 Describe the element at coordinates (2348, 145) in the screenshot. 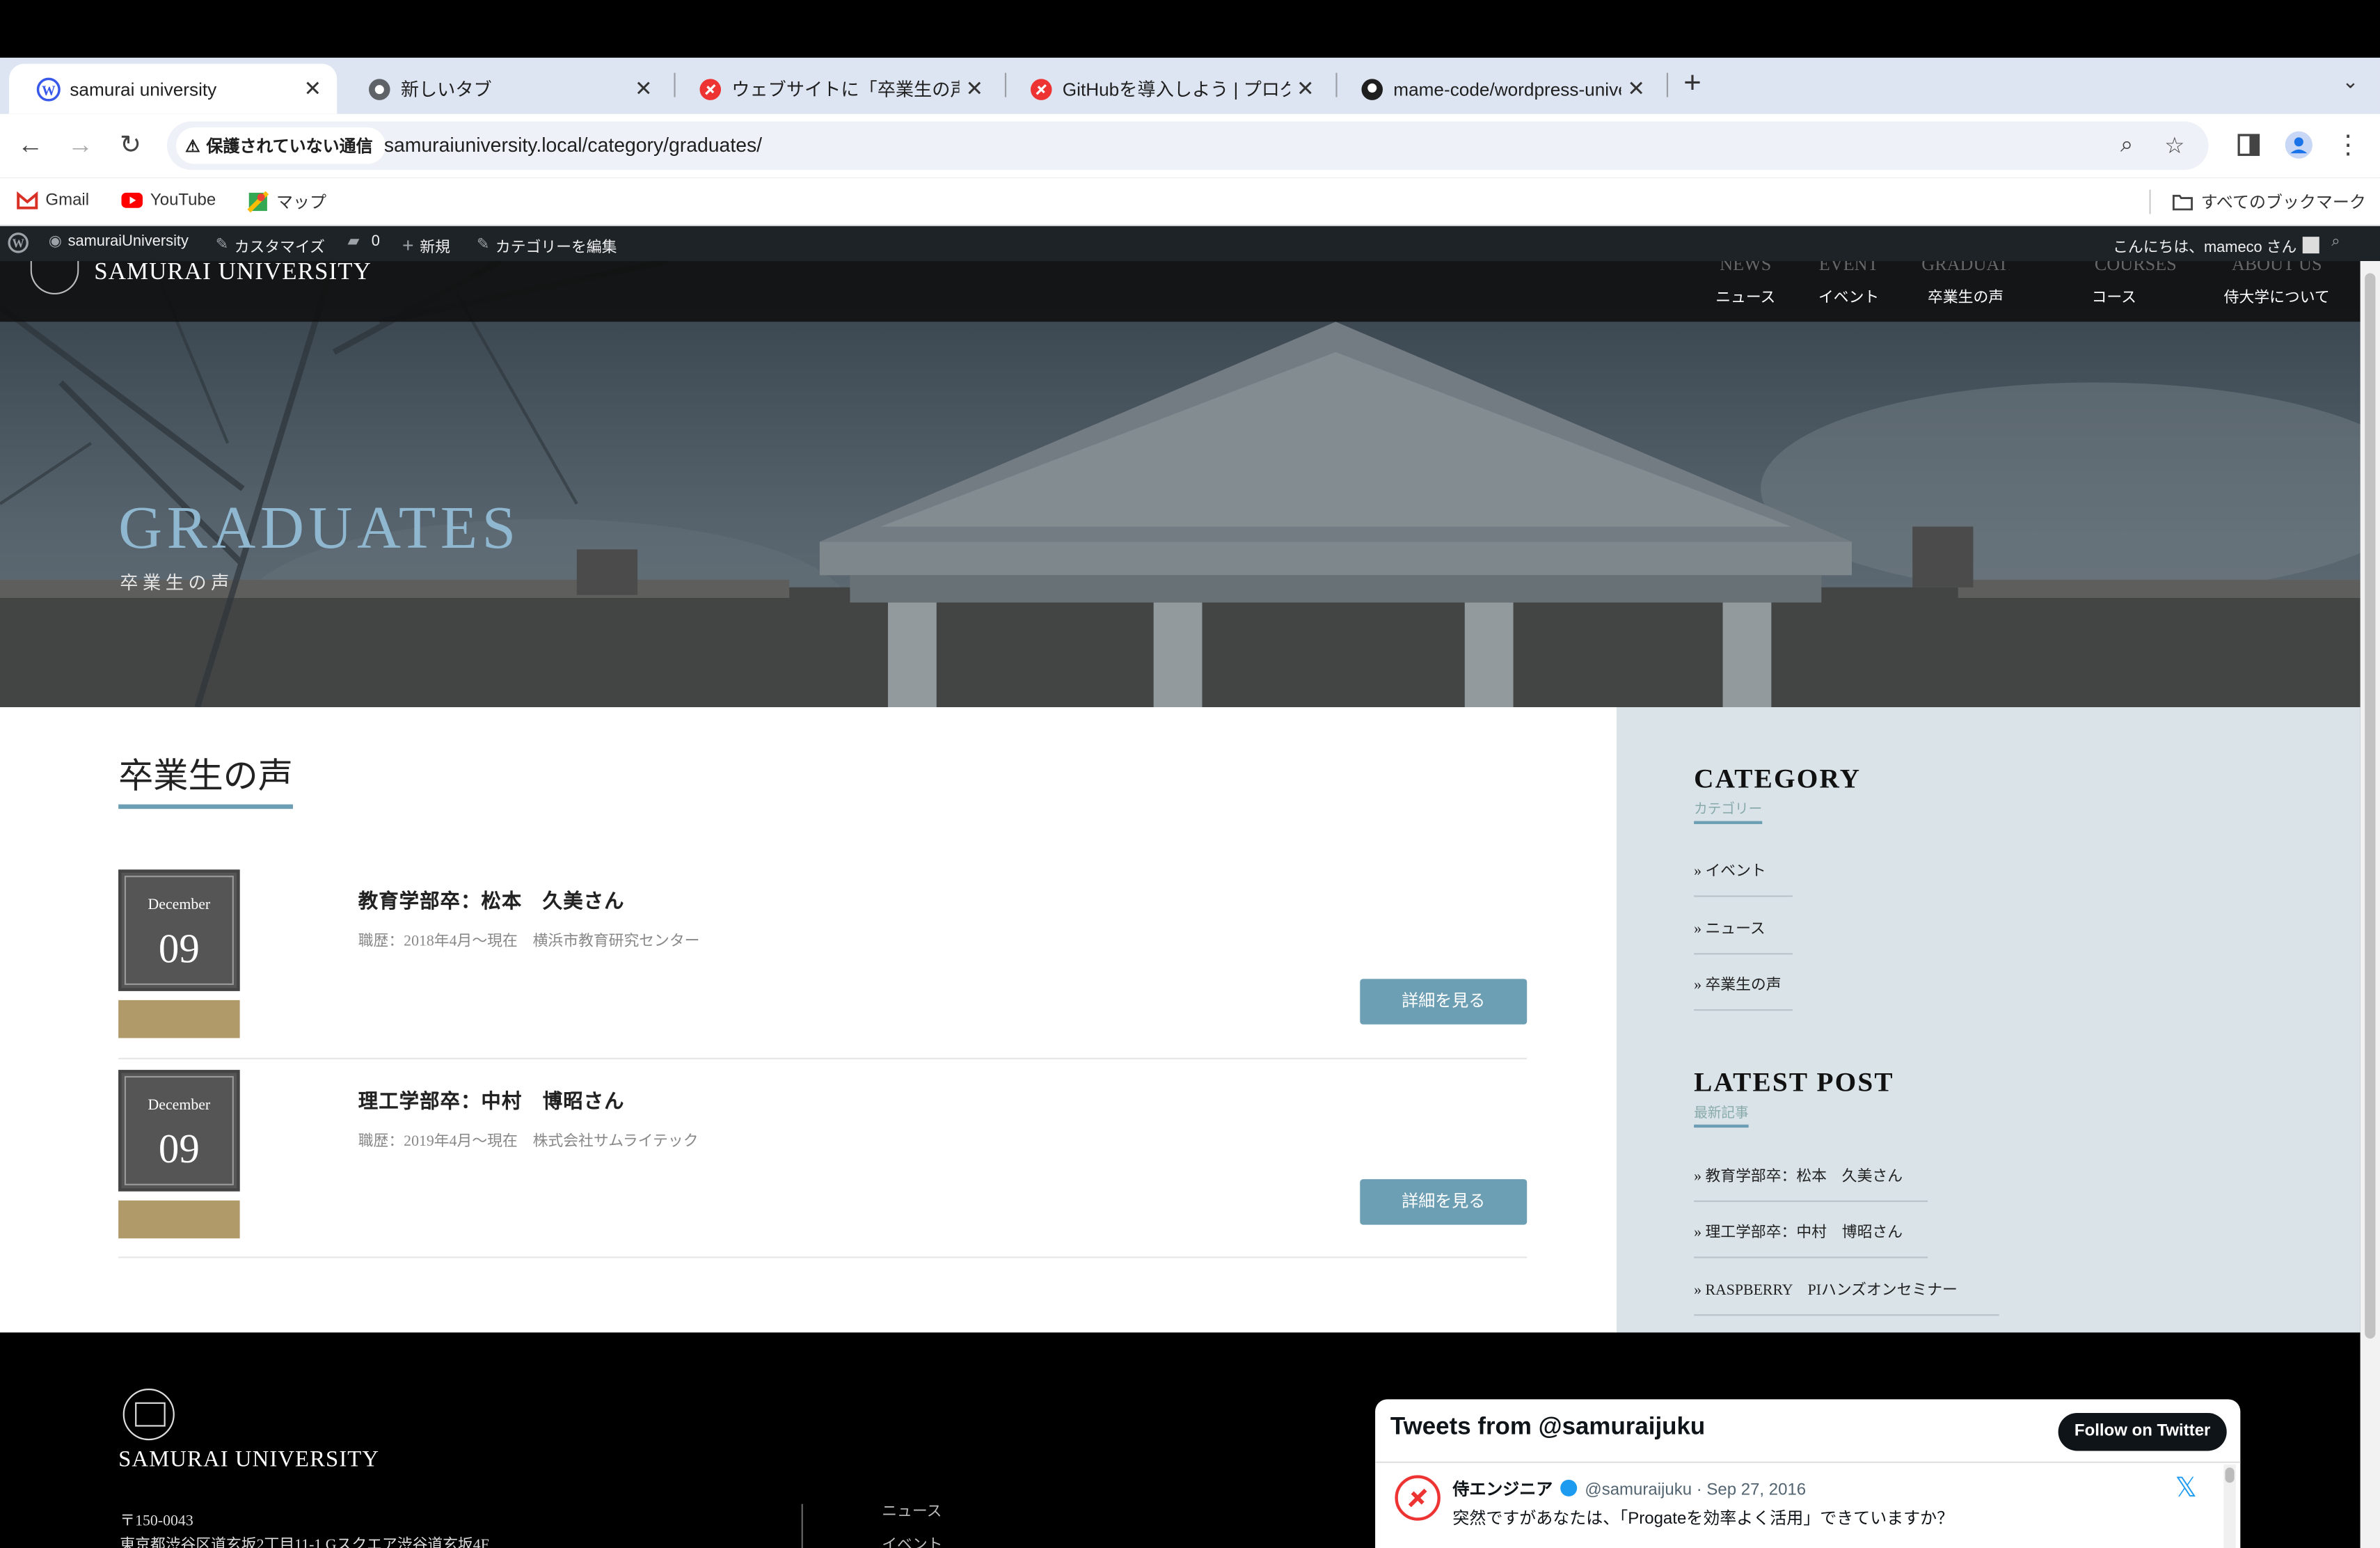

I see `more-menu-icon: ⋮` at that location.